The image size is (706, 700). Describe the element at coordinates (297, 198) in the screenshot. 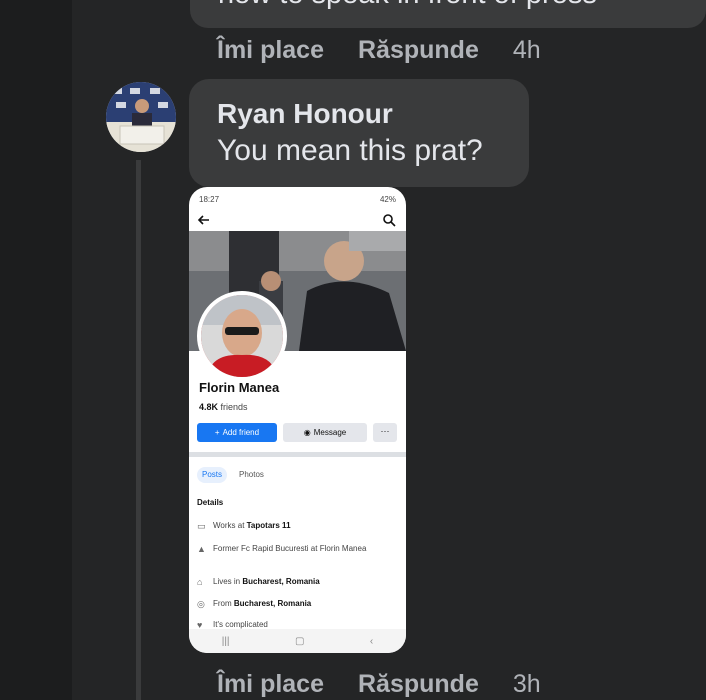

I see `phone-status-bar: 18:27 42%` at that location.